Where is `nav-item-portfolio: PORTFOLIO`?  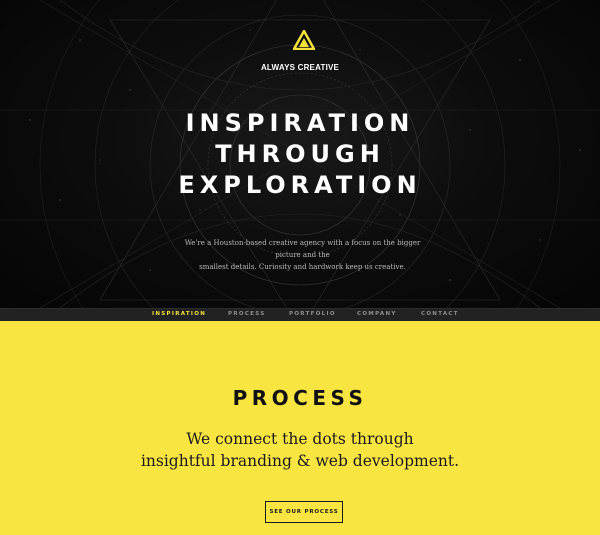 nav-item-portfolio: PORTFOLIO is located at coordinates (312, 314).